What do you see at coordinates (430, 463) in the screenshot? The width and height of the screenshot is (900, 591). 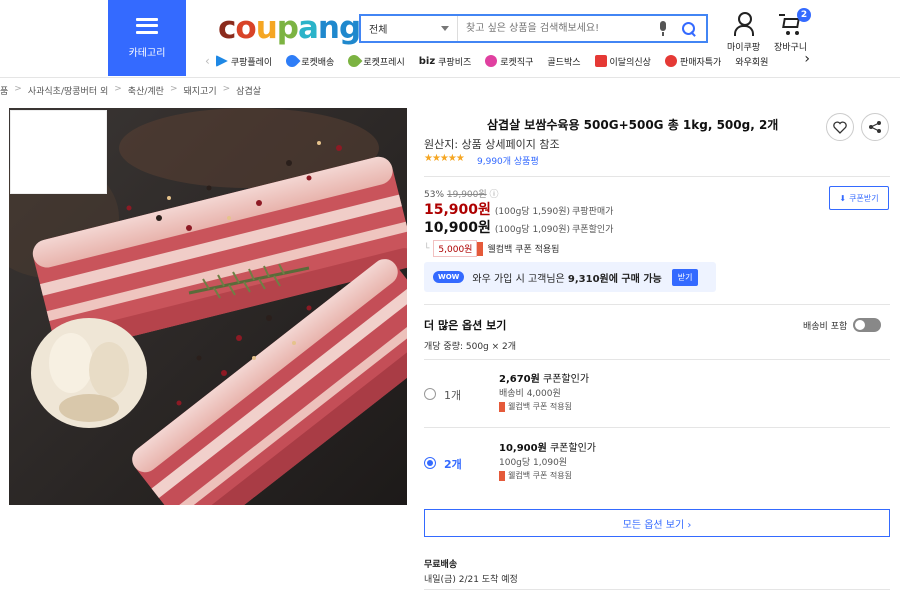 I see `option-radio-selected` at bounding box center [430, 463].